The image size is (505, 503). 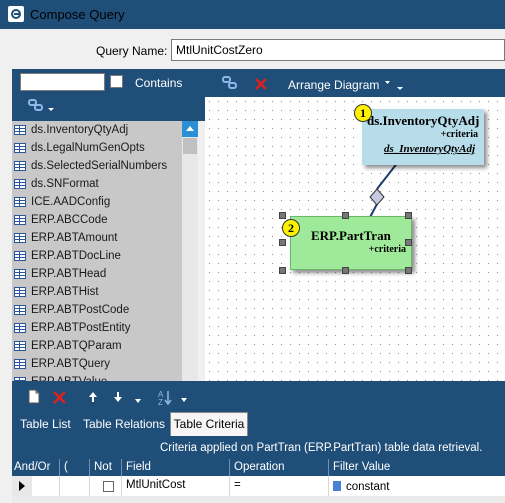 I want to click on query-name-input, so click(x=338, y=50).